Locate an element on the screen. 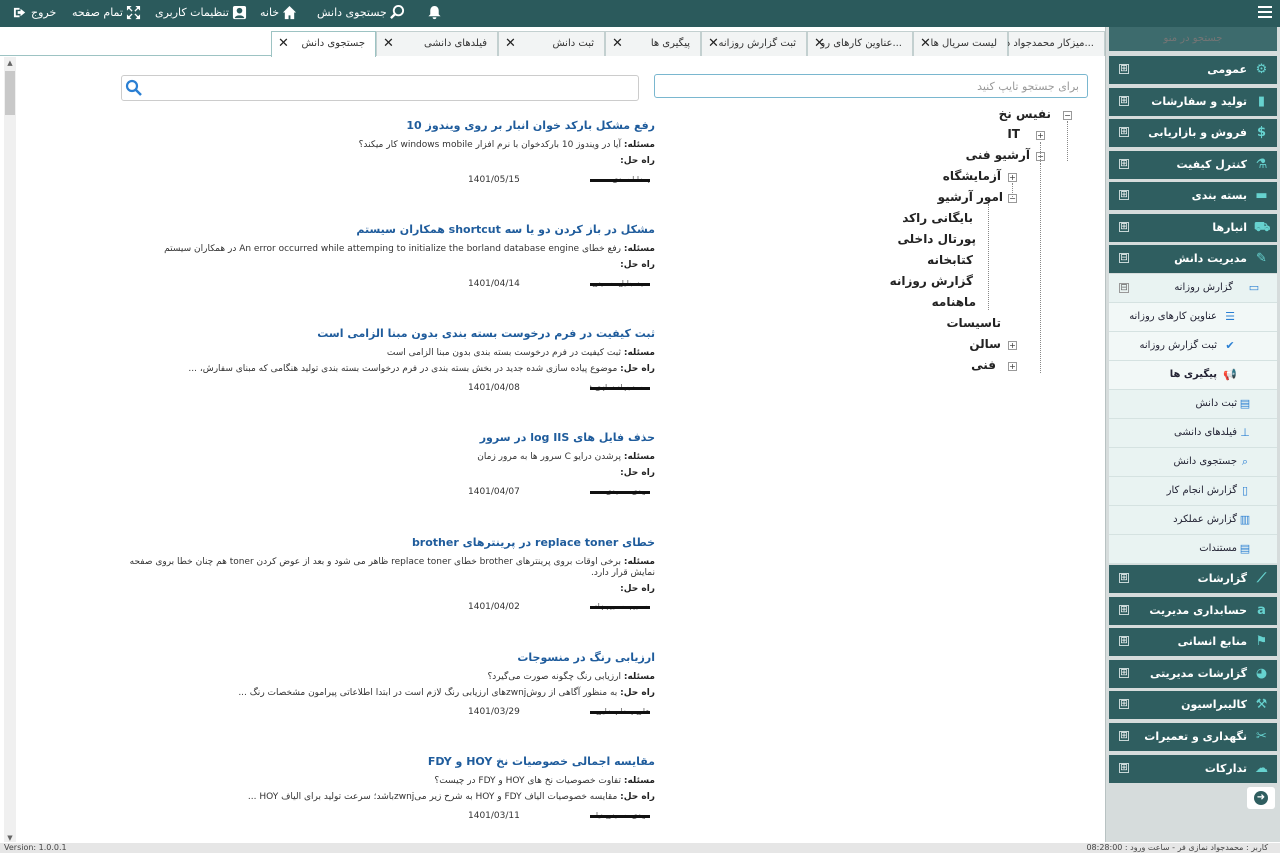 This screenshot has width=1280, height=853. tab-3: عناوین کارهای رو... ✕ is located at coordinates (860, 43).